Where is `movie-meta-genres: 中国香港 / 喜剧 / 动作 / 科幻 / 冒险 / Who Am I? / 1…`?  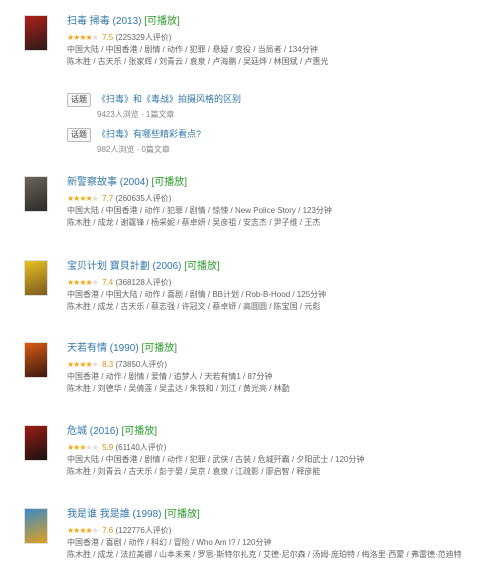 movie-meta-genres: 中国香港 / 喜剧 / 动作 / 科幻 / 冒险 / Who Am I? / 1… is located at coordinates (169, 542).